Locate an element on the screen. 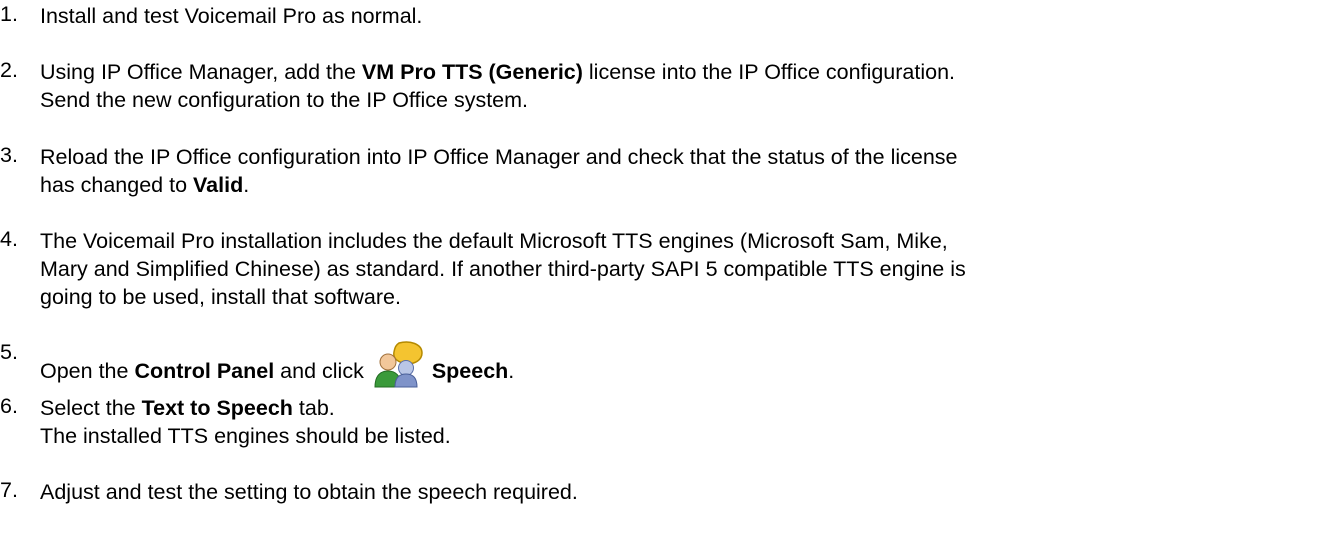  text-run: tab. is located at coordinates (313, 408).